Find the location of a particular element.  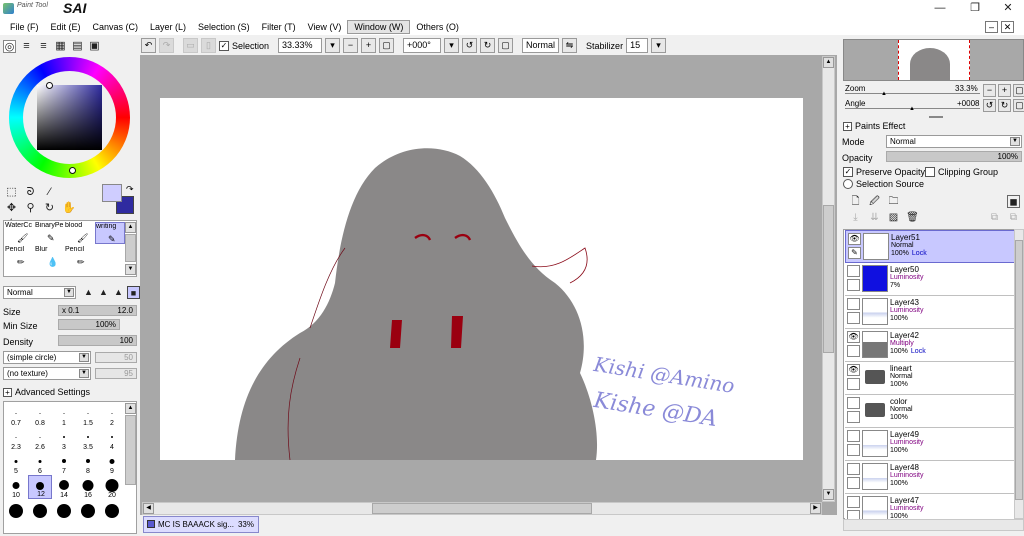

selection-checkbox: ✓ is located at coordinates (224, 45).